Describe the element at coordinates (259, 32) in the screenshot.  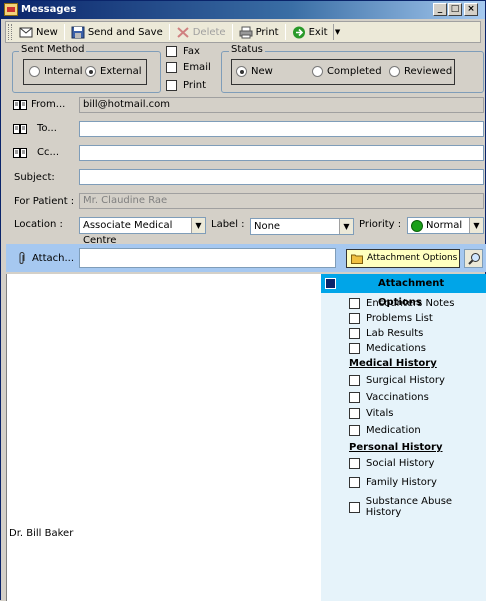
I see `print-button: Print` at that location.